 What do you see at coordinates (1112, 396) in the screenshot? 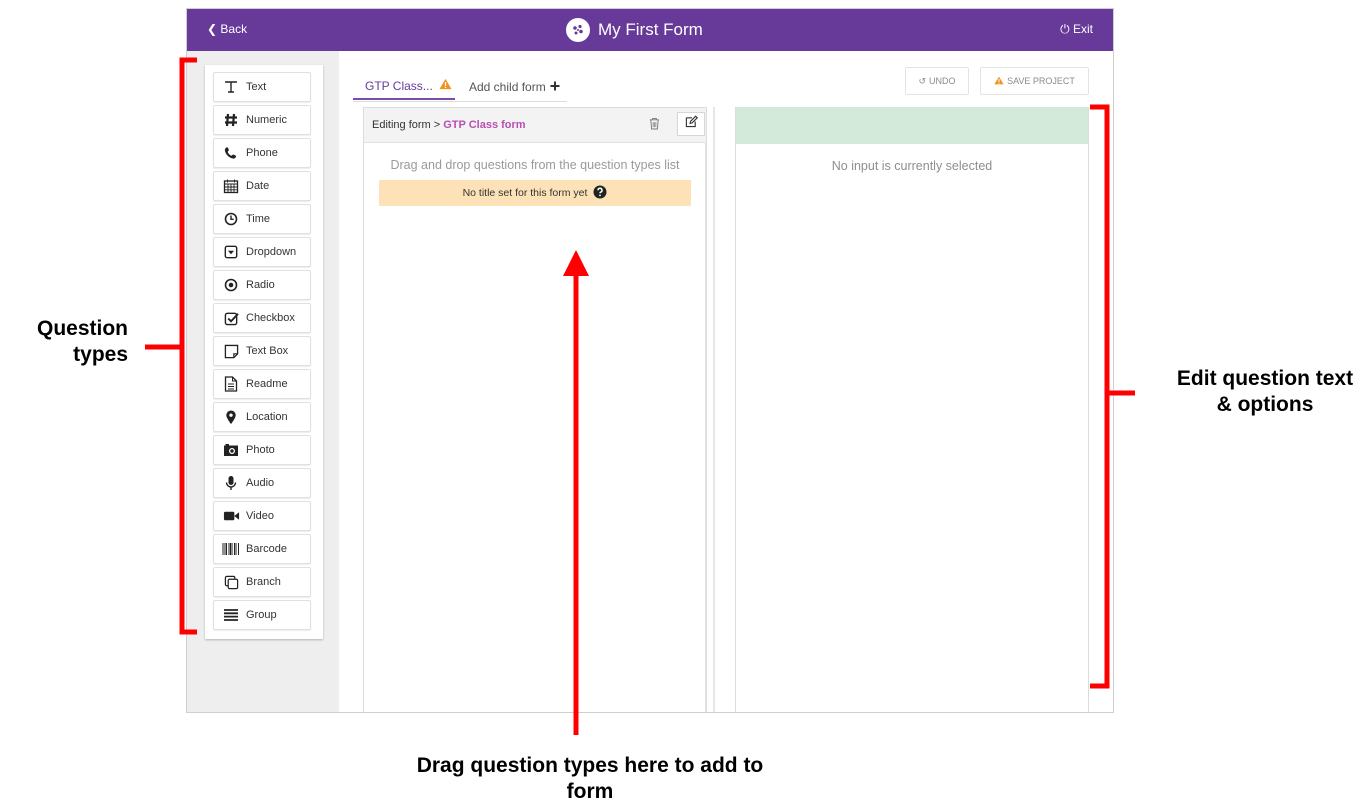
I see `edit-question-bracket` at bounding box center [1112, 396].